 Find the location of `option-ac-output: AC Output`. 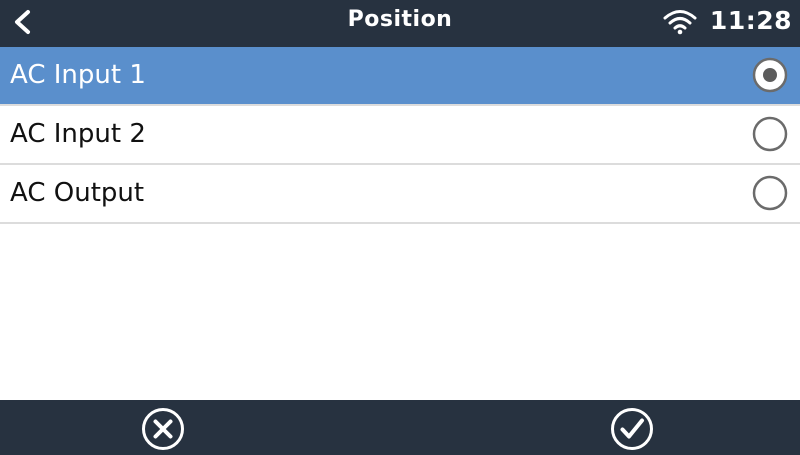

option-ac-output: AC Output is located at coordinates (400, 194).